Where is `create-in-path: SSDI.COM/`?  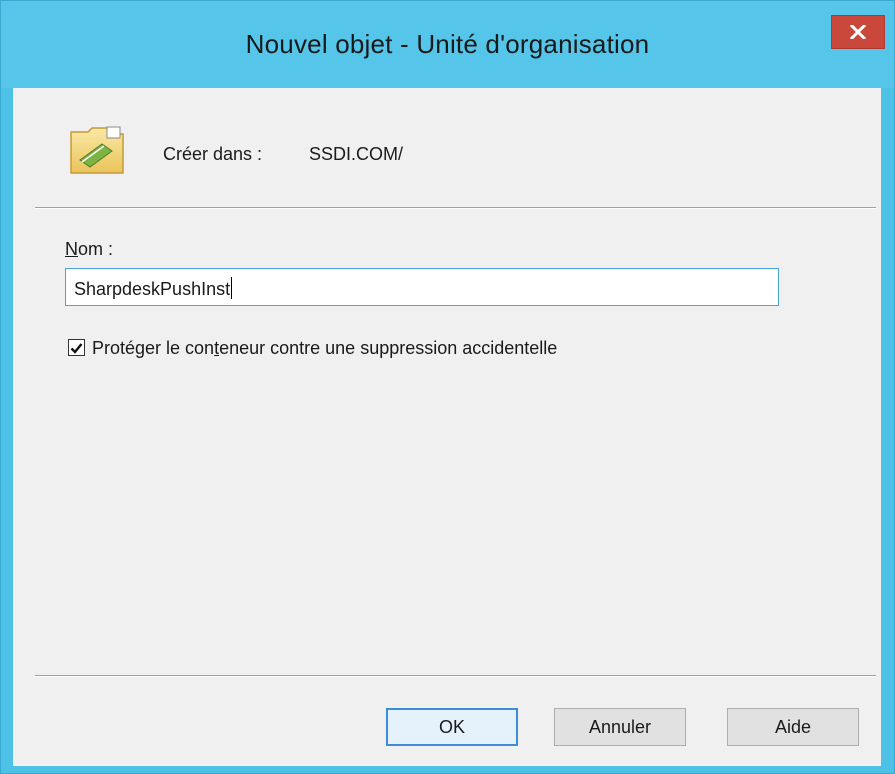 create-in-path: SSDI.COM/ is located at coordinates (356, 154).